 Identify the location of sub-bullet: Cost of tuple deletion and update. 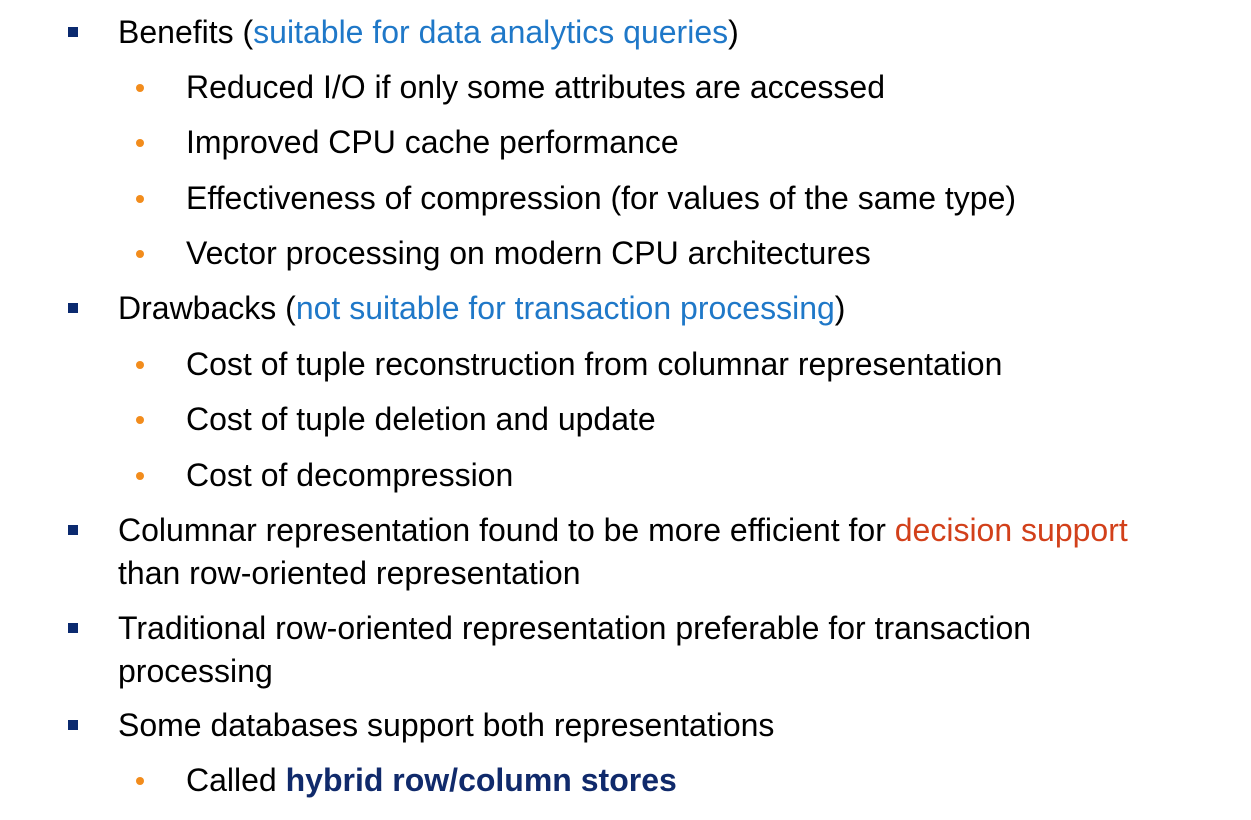
(421, 419).